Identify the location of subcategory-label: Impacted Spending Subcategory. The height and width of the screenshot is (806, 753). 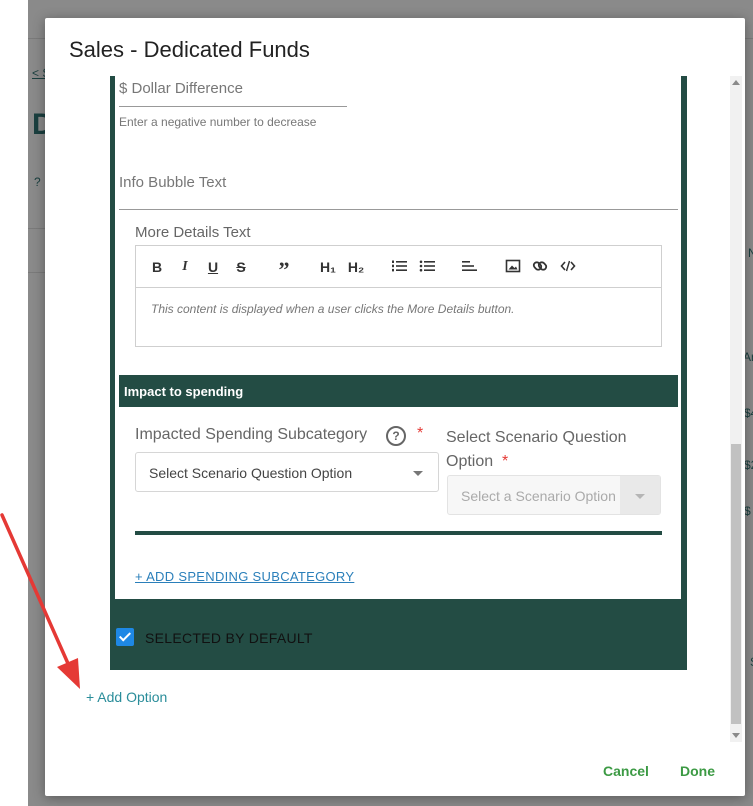
(251, 434).